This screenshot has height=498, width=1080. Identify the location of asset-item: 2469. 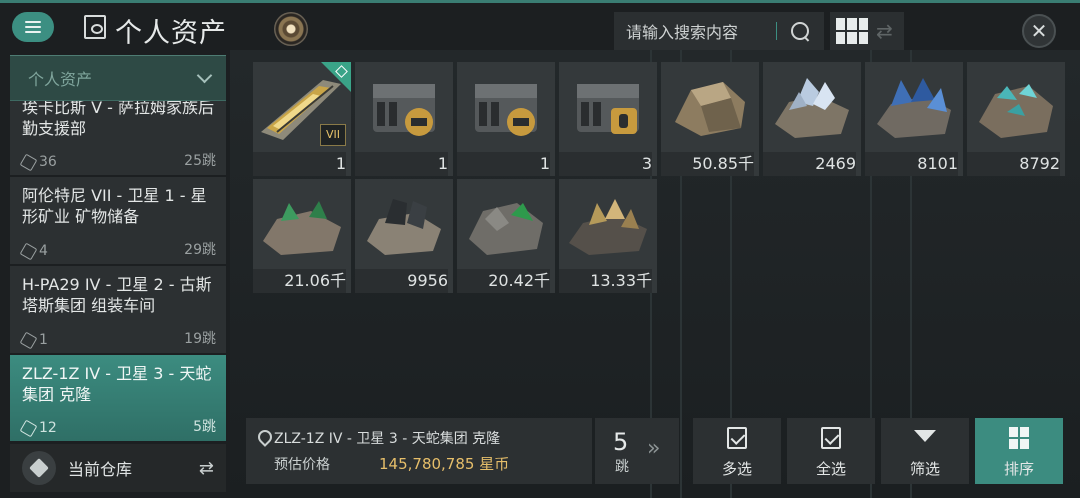
(812, 119).